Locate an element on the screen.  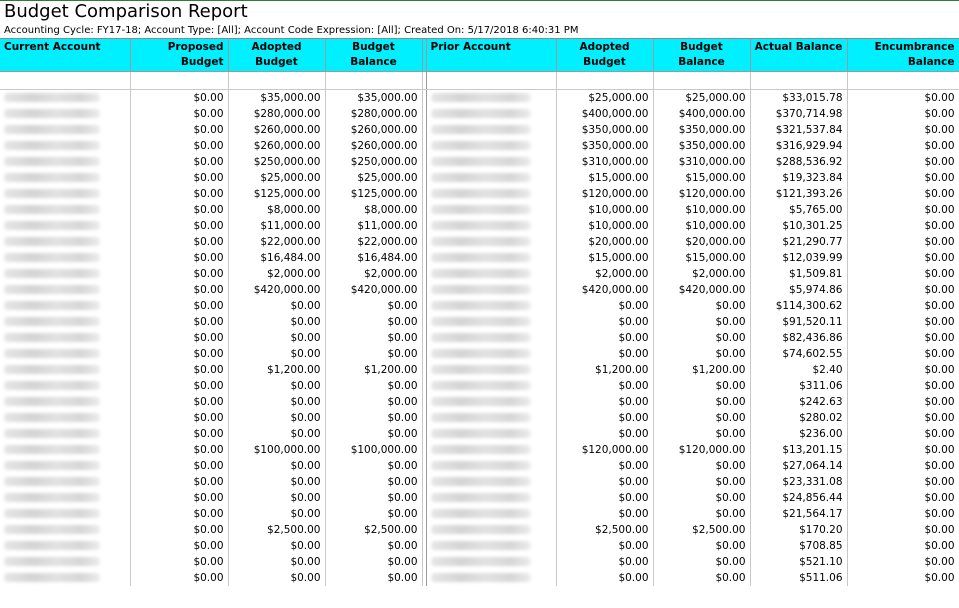
budget-balance-cell: $1,200.00 is located at coordinates (374, 370).